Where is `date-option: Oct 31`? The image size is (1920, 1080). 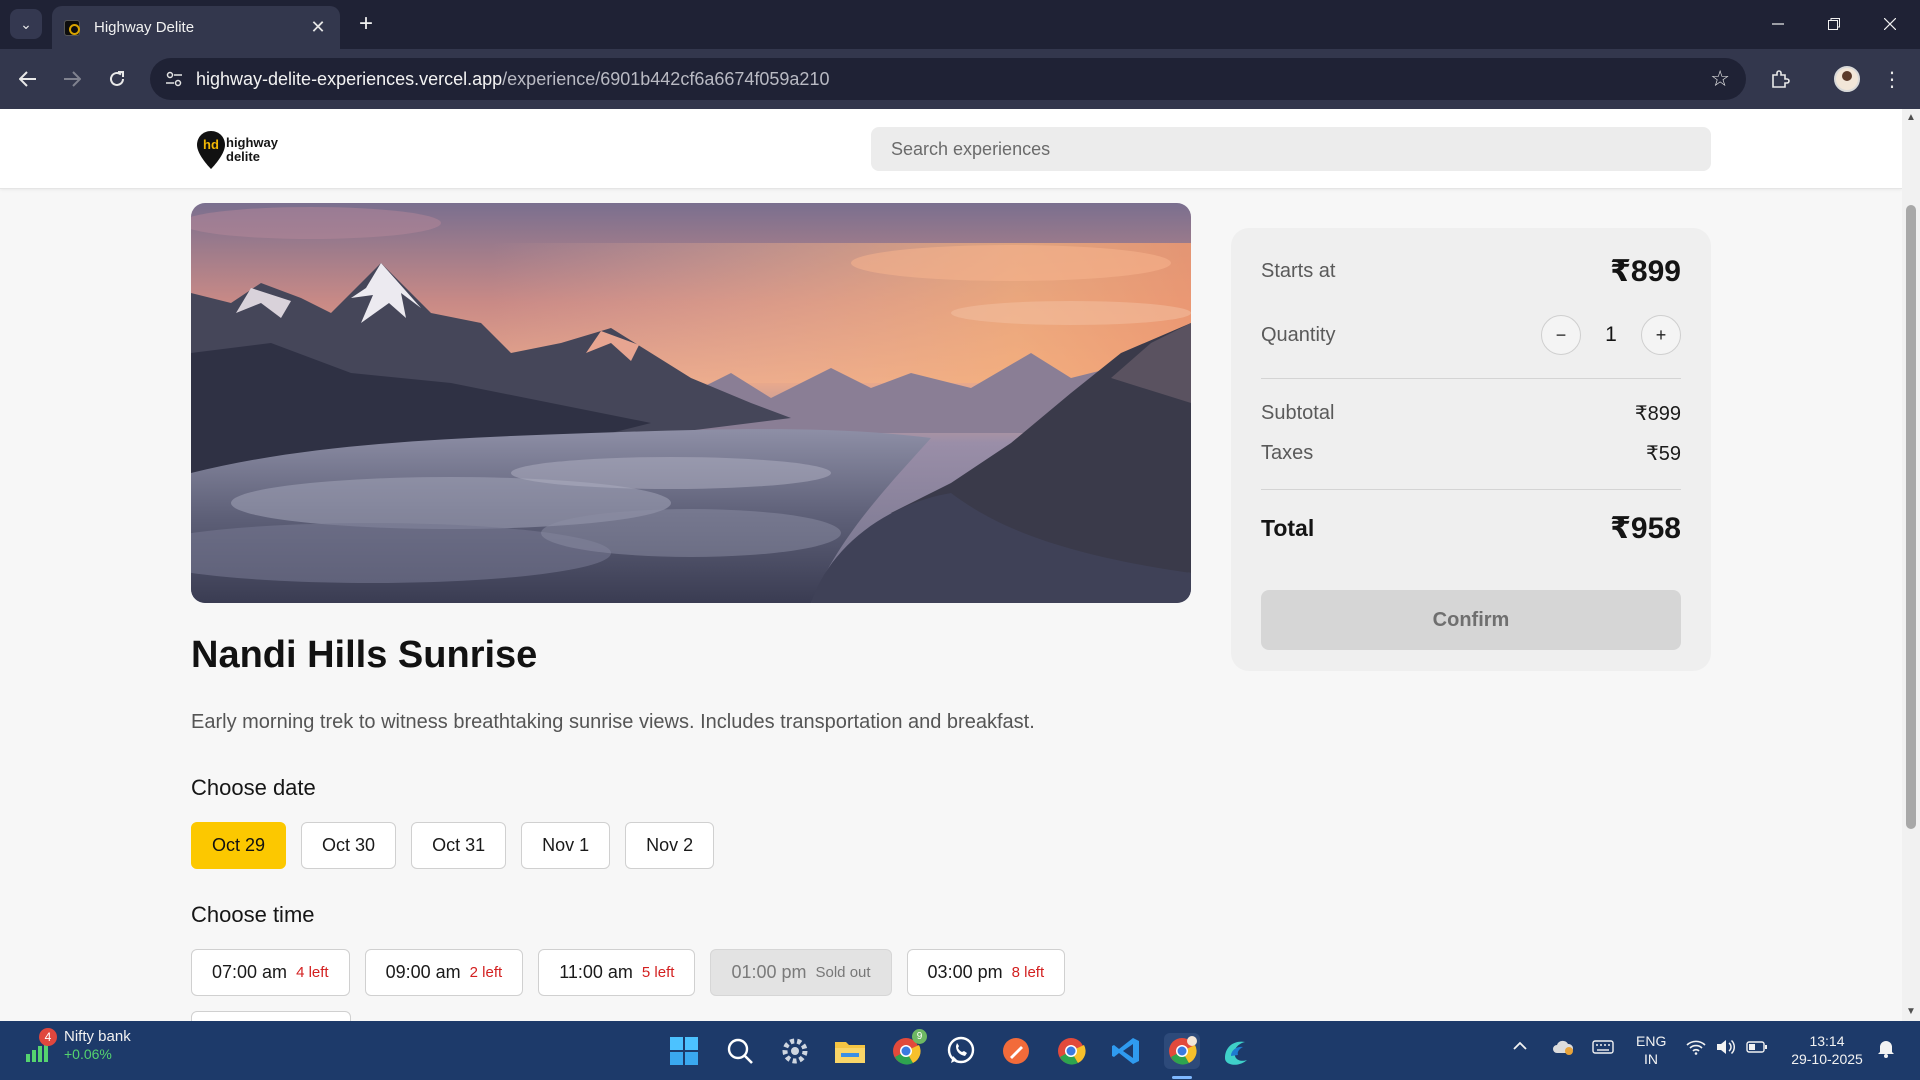 date-option: Oct 31 is located at coordinates (459, 845).